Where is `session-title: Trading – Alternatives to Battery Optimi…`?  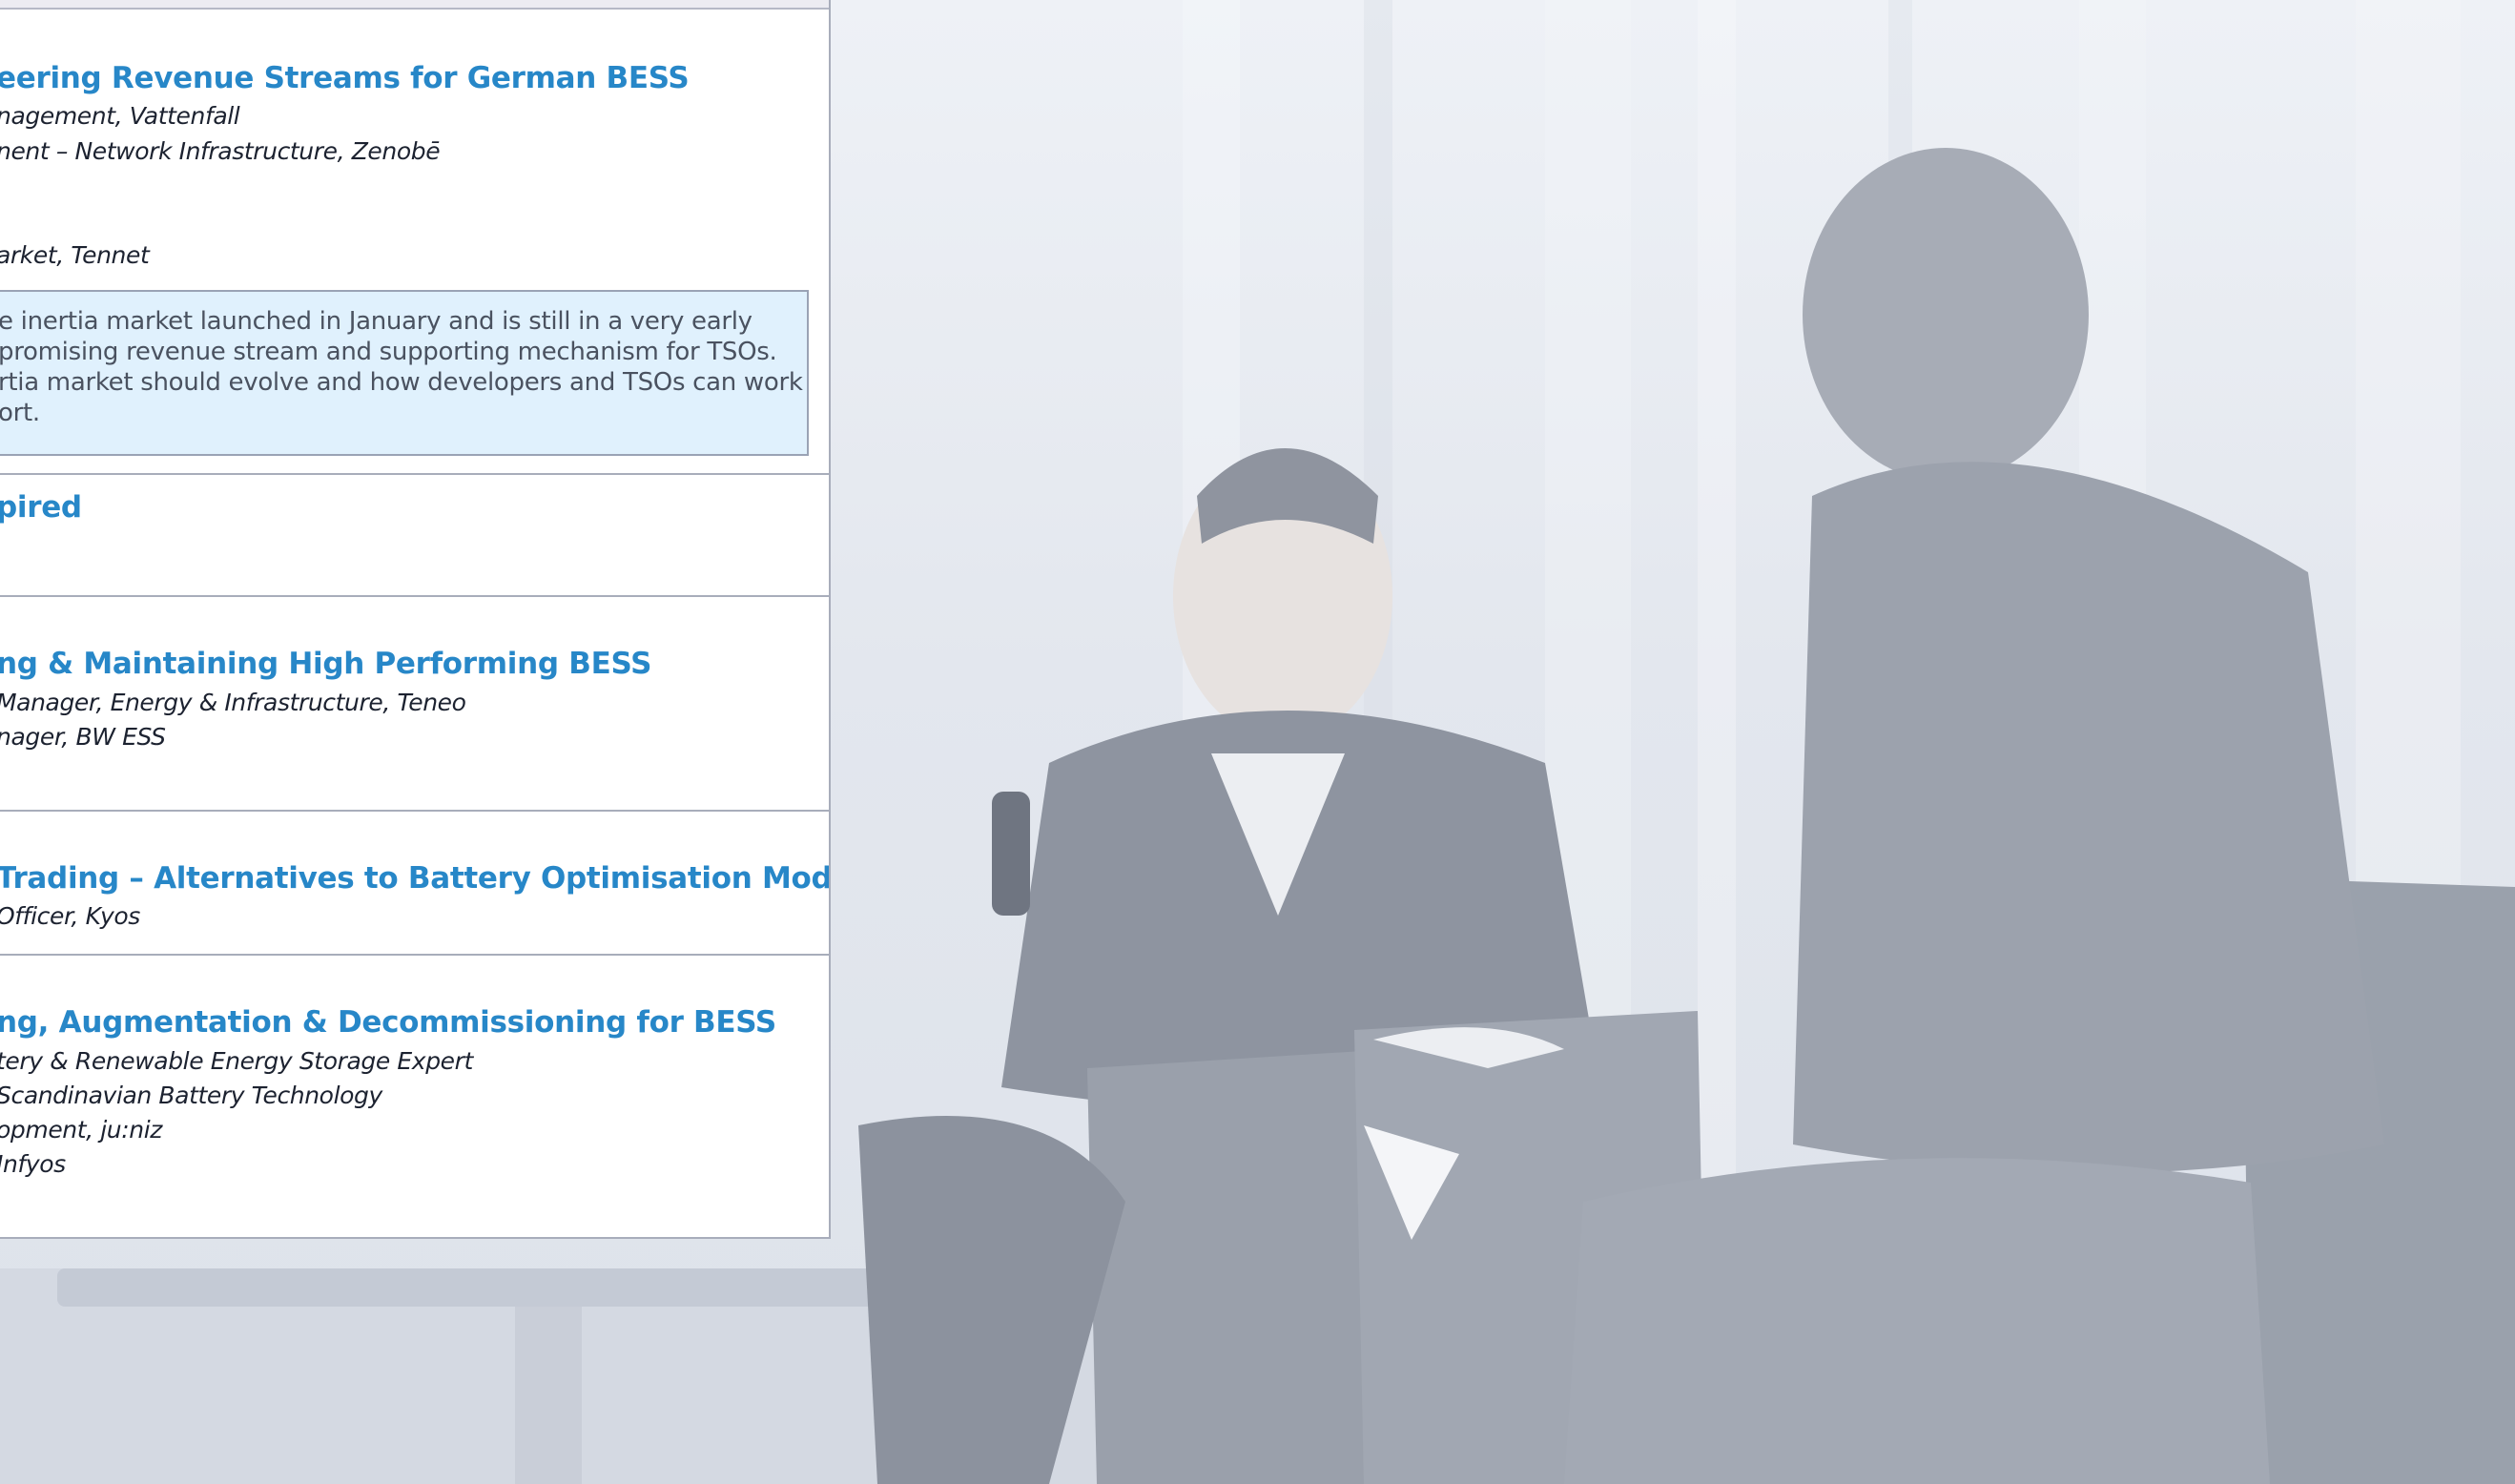
session-title: Trading – Alternatives to Battery Optimi… is located at coordinates (415, 878).